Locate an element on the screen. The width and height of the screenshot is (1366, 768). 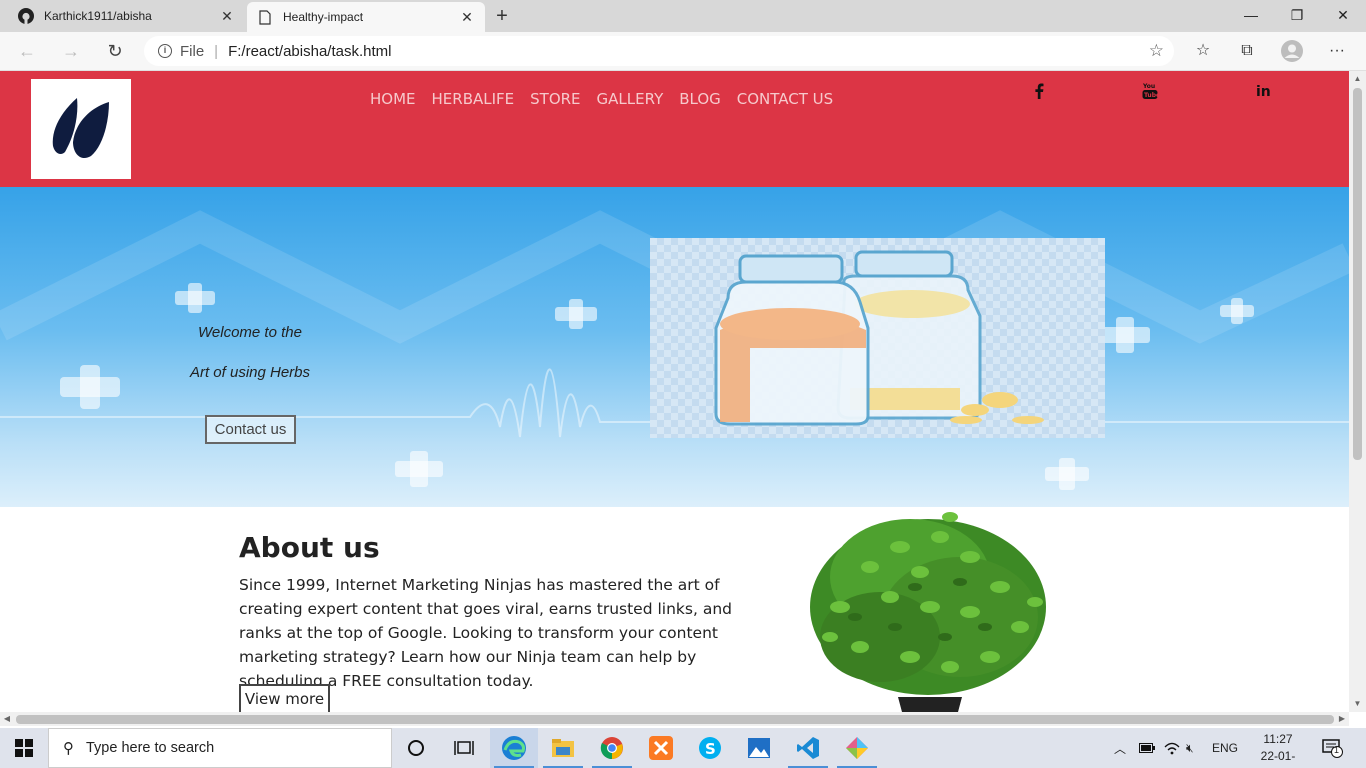
language-indicator: ENG is located at coordinates (1225, 748).